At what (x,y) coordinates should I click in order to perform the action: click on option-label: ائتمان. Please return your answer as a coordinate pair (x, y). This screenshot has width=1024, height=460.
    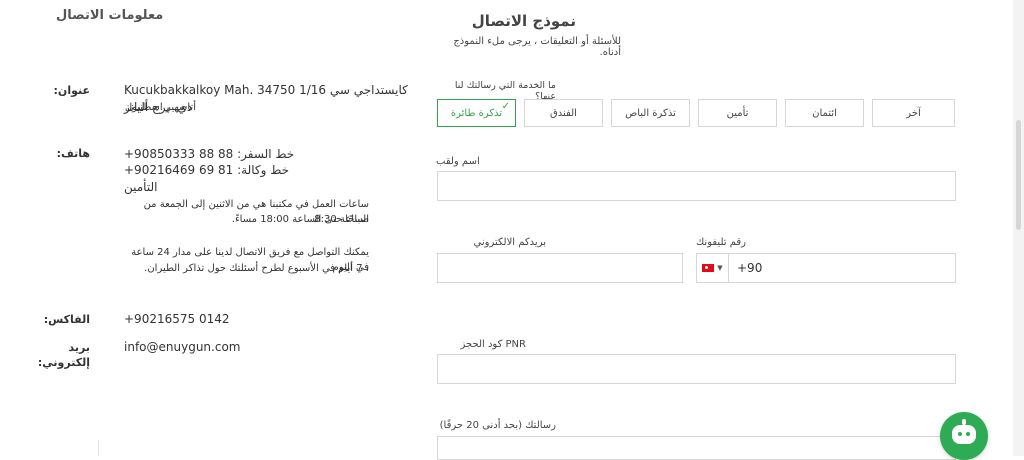
    Looking at the image, I should click on (824, 113).